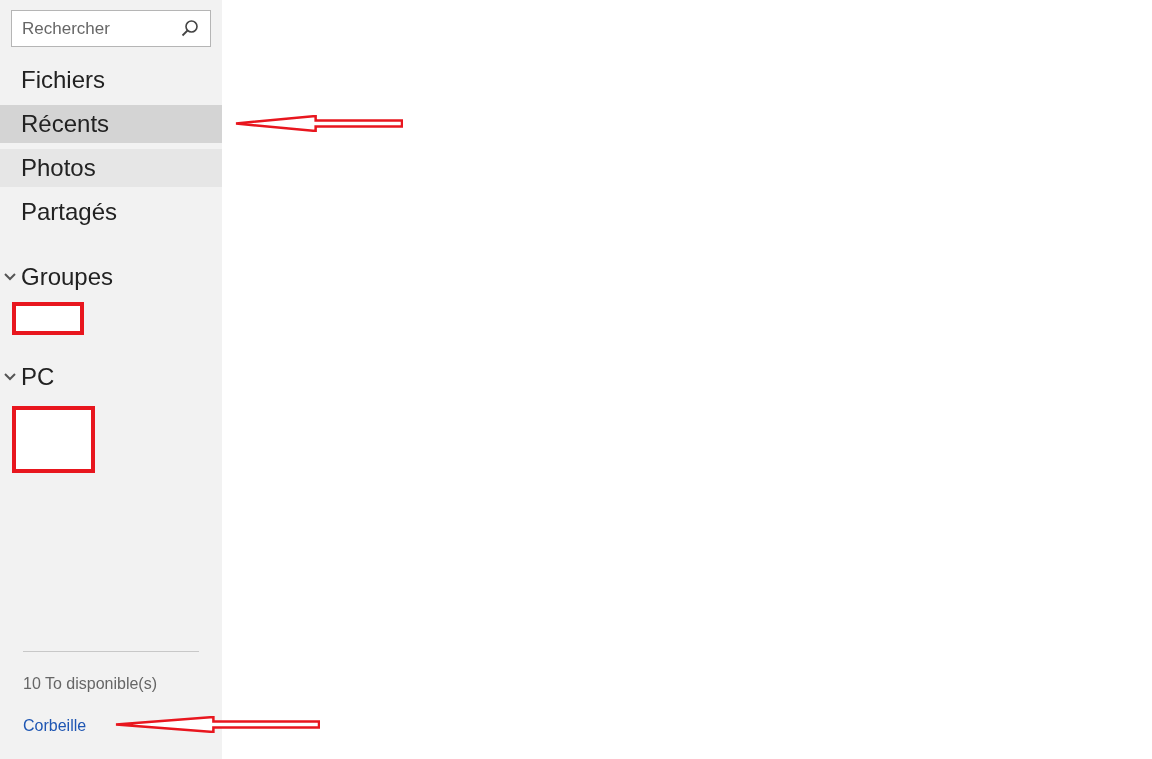 The image size is (1152, 759). I want to click on storage-text: 10 To disponible(s), so click(90, 684).